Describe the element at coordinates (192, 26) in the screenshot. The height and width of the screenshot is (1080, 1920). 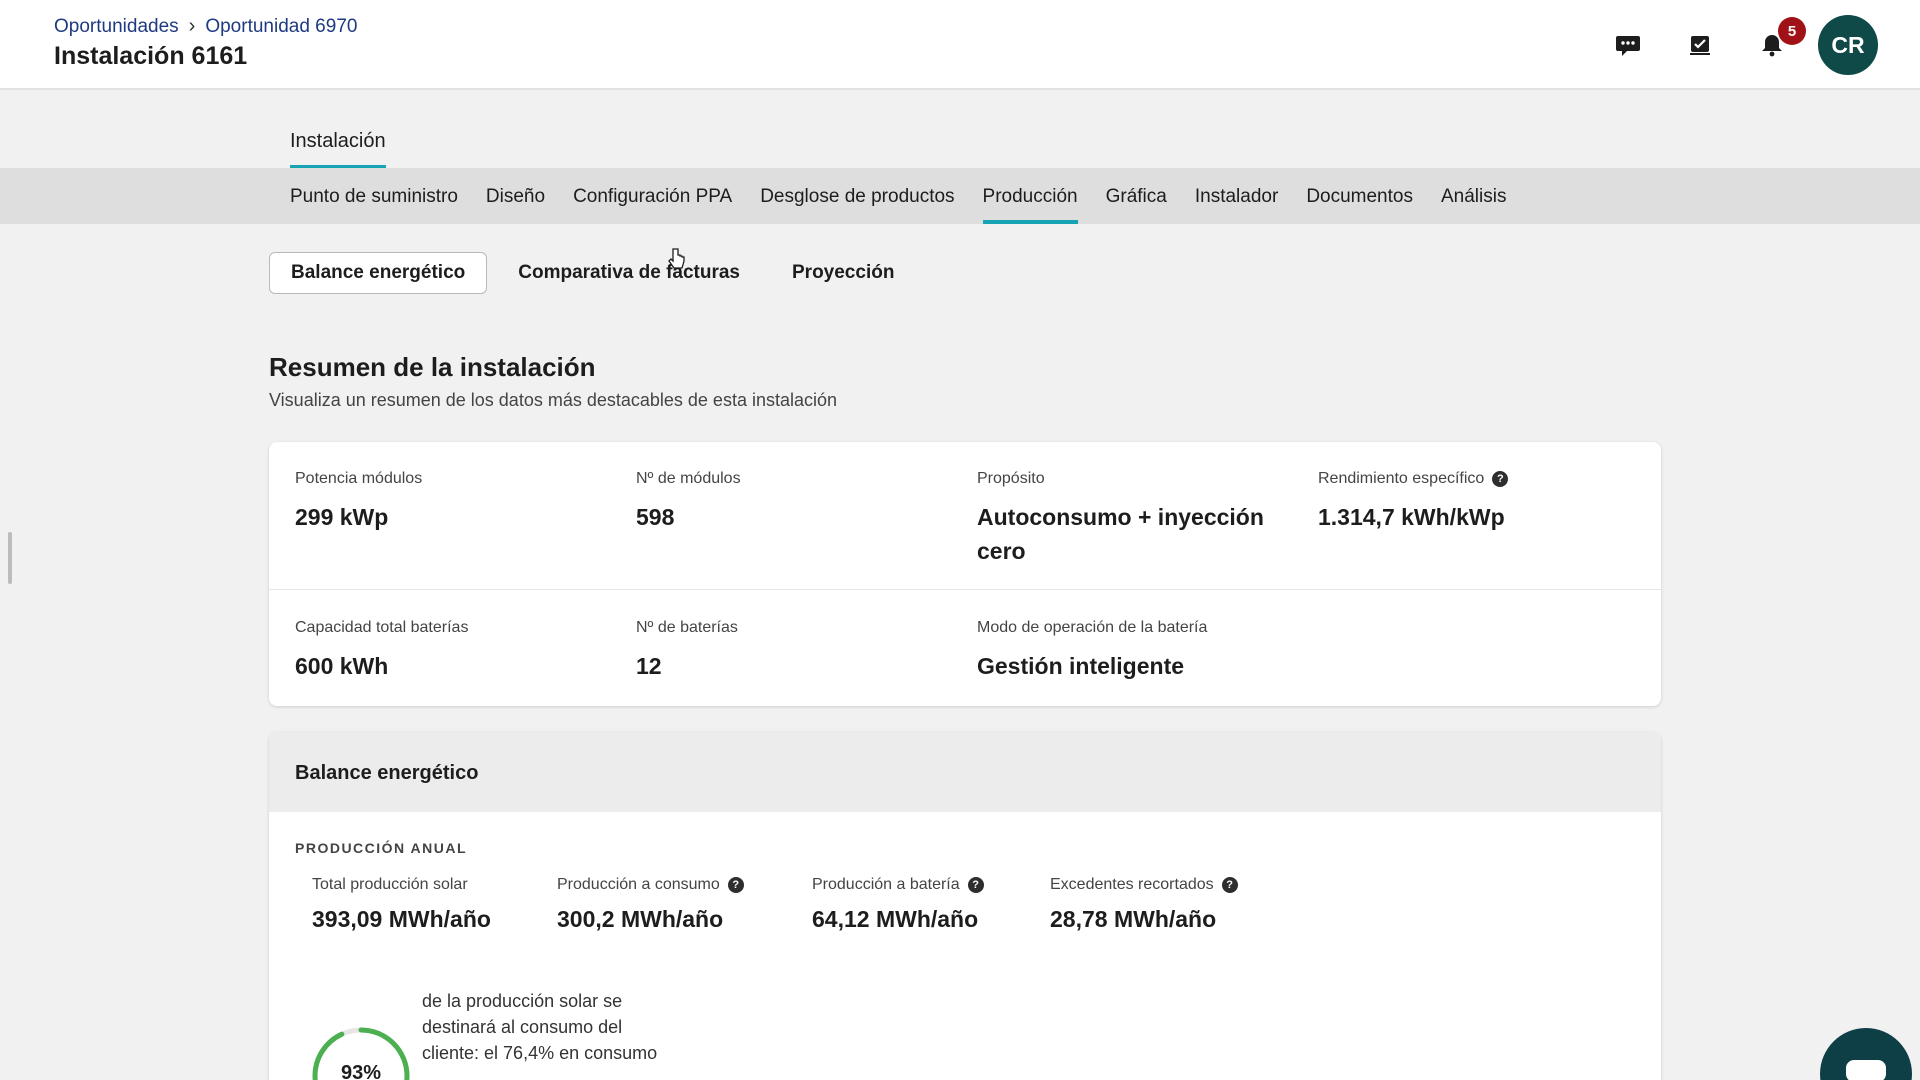
I see `chevron-right-icon: ›` at that location.